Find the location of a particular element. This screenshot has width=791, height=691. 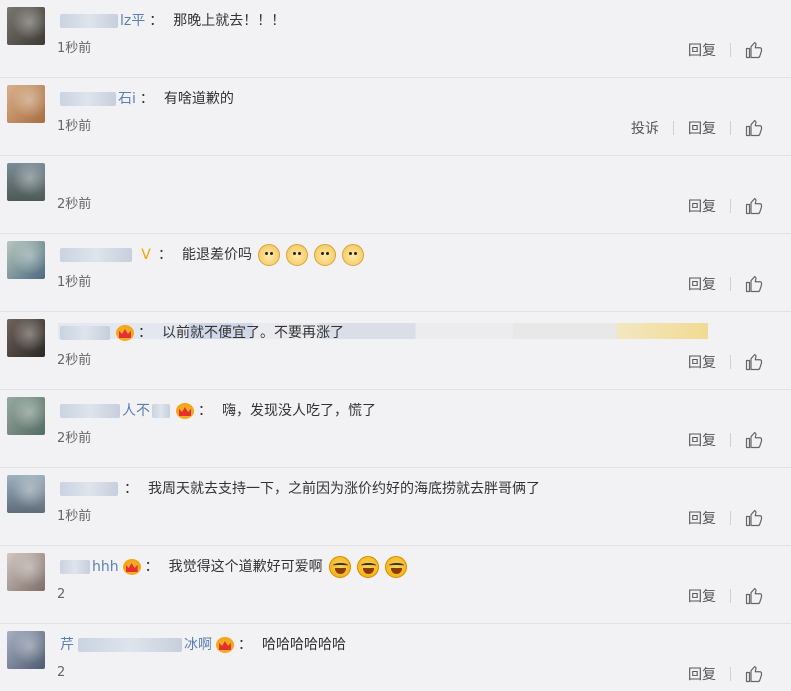

comment-item: 石i ： 有啥道歉的 1秒前 投诉 回复 is located at coordinates (395, 117).